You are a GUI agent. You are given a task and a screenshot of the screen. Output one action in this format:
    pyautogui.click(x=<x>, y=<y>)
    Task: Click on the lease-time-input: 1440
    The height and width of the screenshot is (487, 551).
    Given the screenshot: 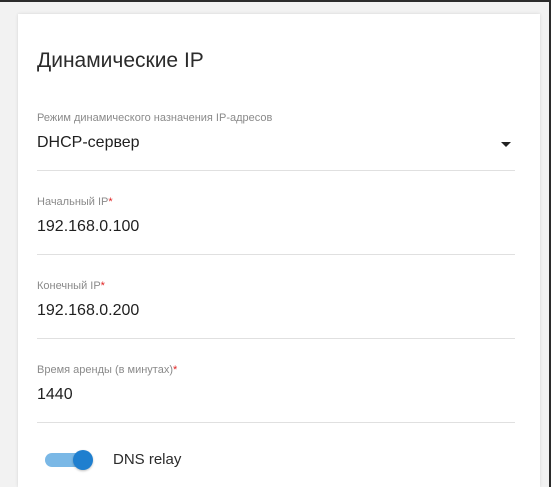 What is the action you would take?
    pyautogui.click(x=55, y=395)
    